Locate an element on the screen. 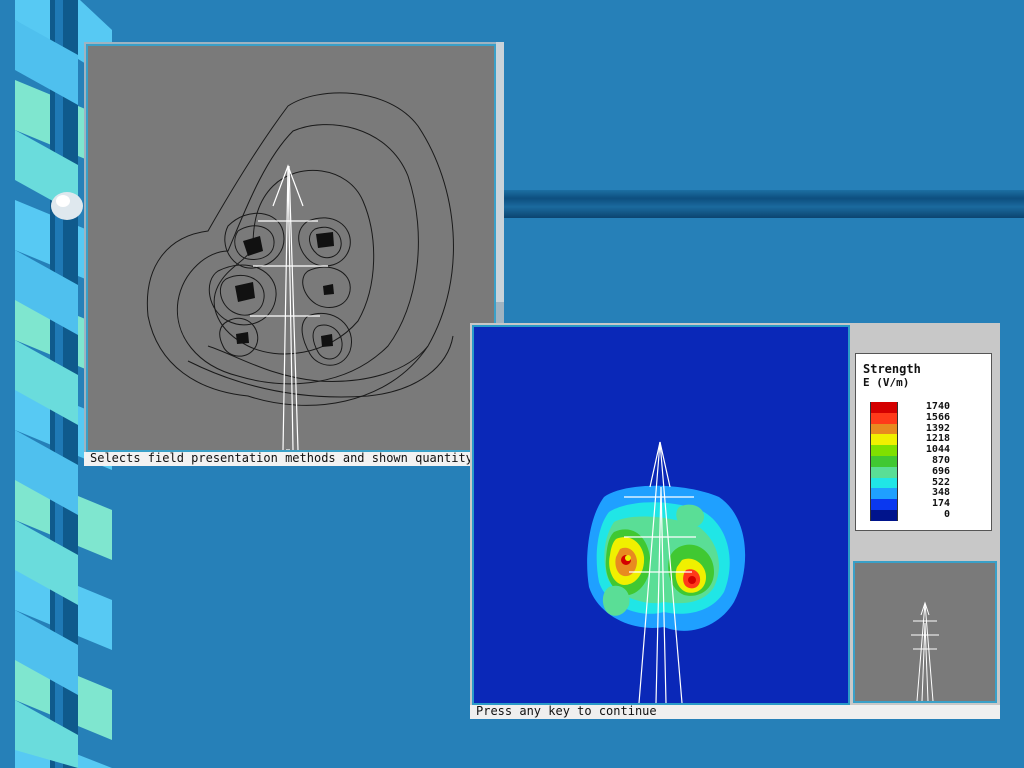 This screenshot has height=768, width=1024. legend-value: 1740 is located at coordinates (937, 406).